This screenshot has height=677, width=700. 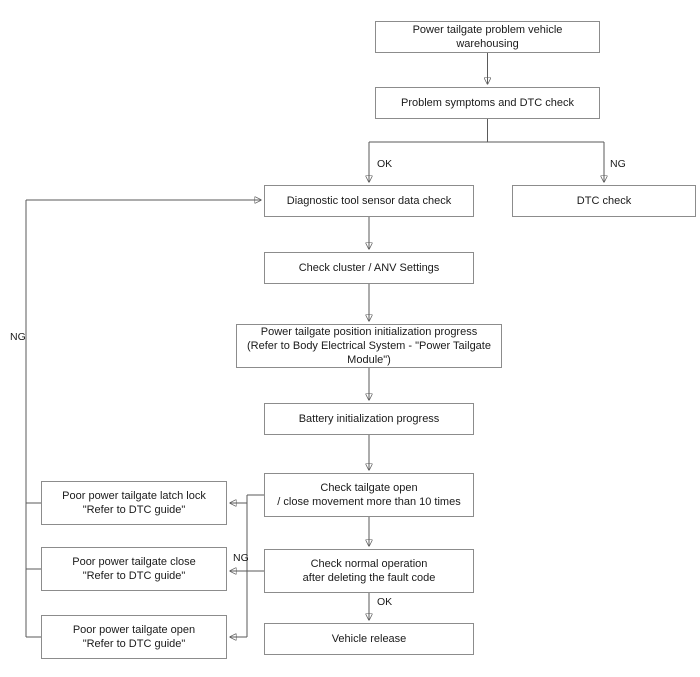 I want to click on node-diagnostic-sensor-data-check: Diagnostic tool sensor data check, so click(x=369, y=201).